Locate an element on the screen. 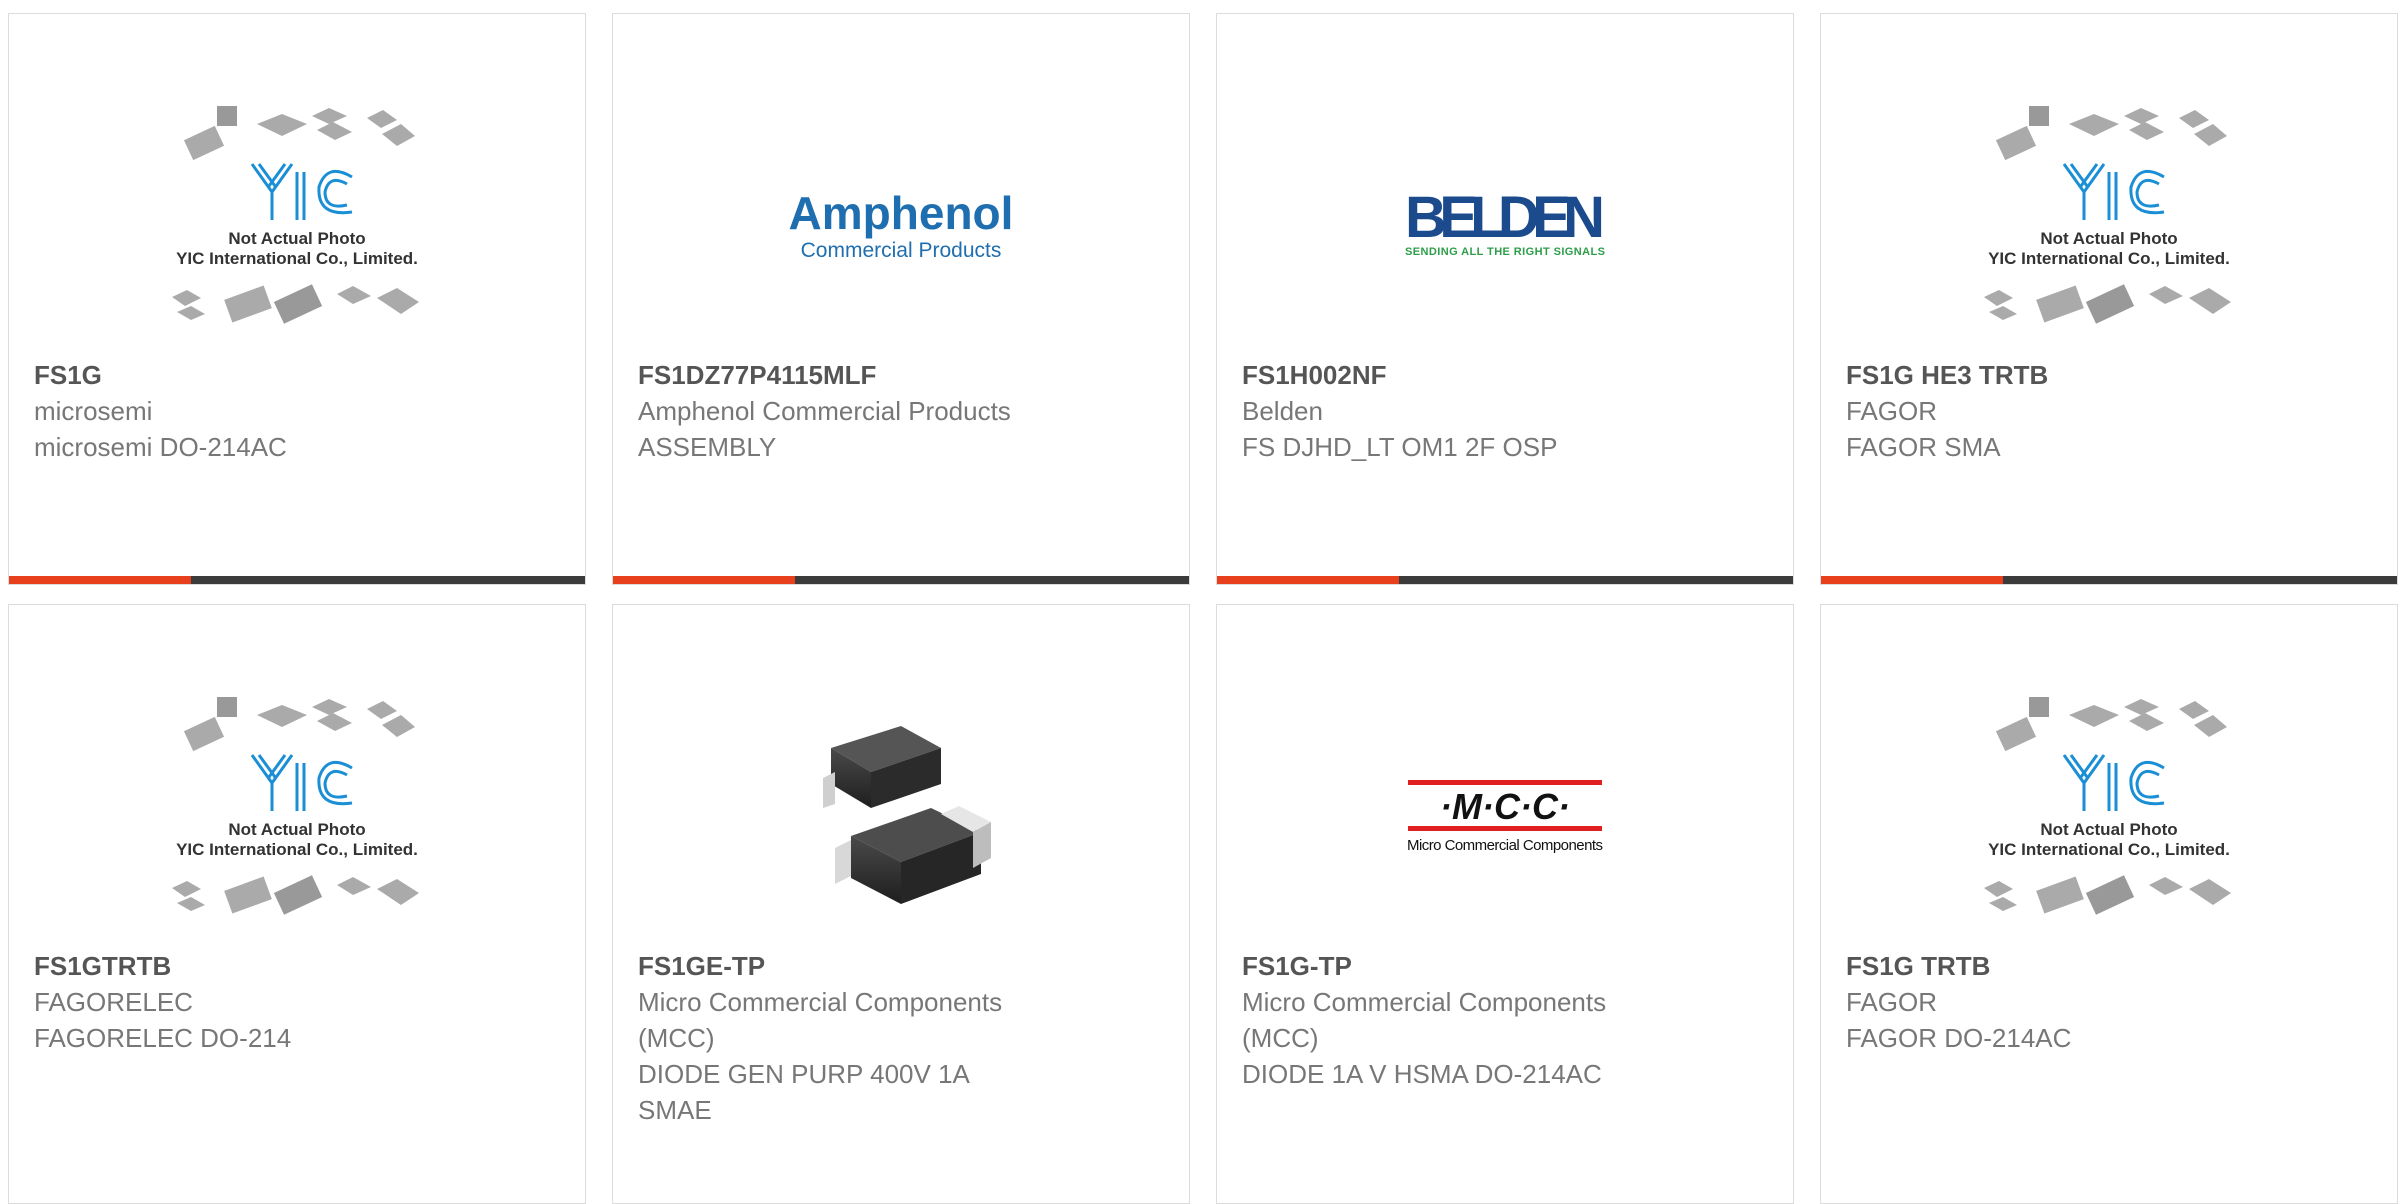 This screenshot has width=2400, height=1204. description: FAGORELEC DO-214 is located at coordinates (163, 1038).